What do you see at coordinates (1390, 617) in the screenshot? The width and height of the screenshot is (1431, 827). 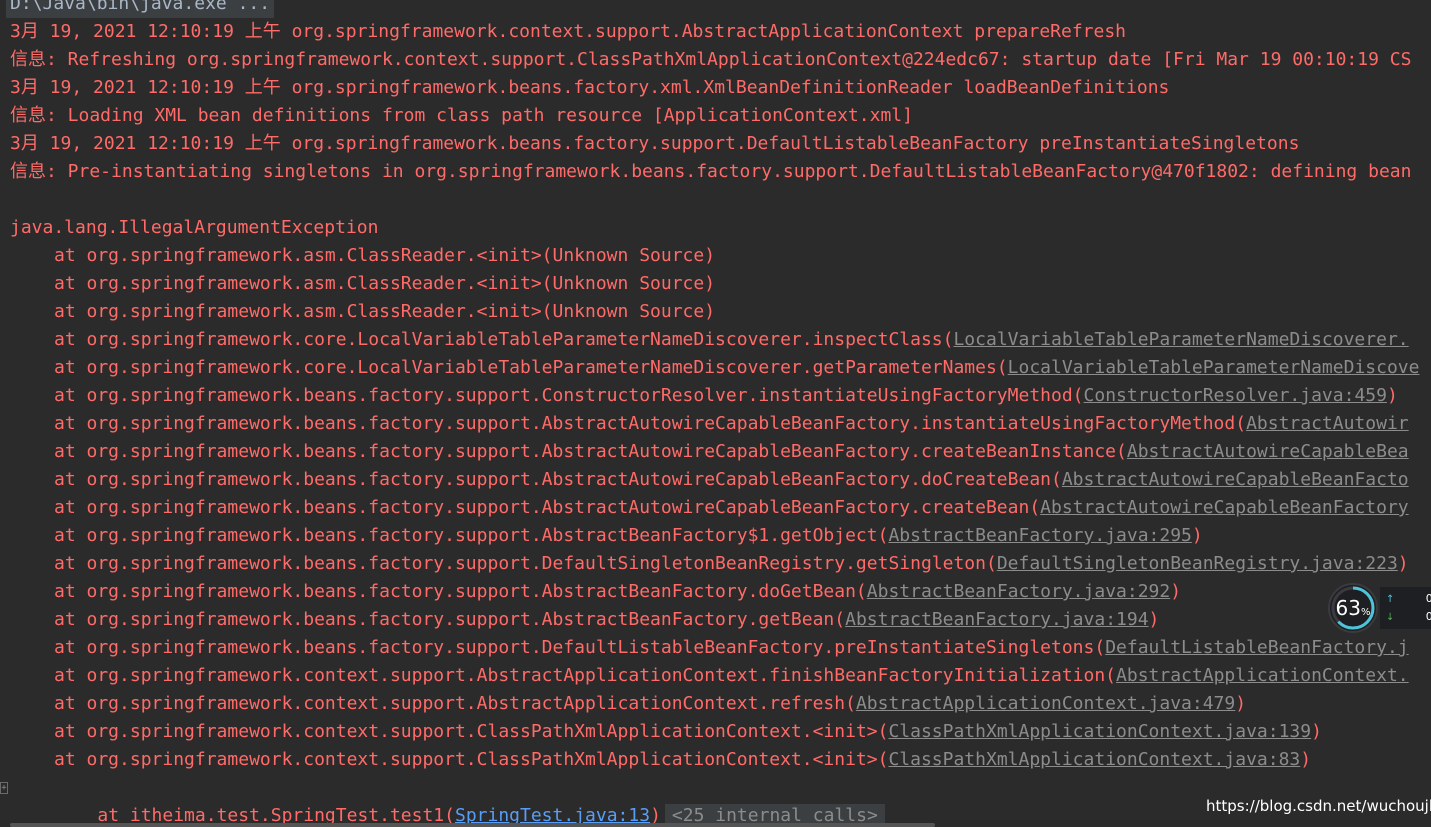 I see `arrow-down-icon: ↓` at bounding box center [1390, 617].